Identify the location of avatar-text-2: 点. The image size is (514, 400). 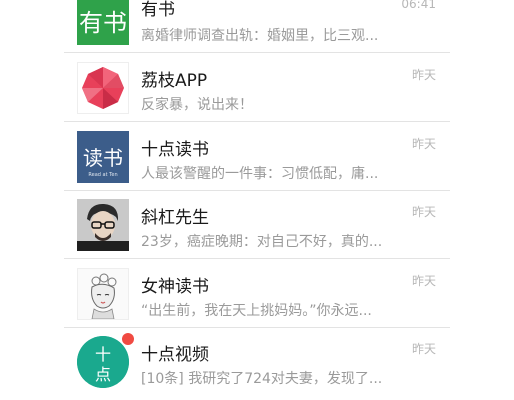
(103, 374).